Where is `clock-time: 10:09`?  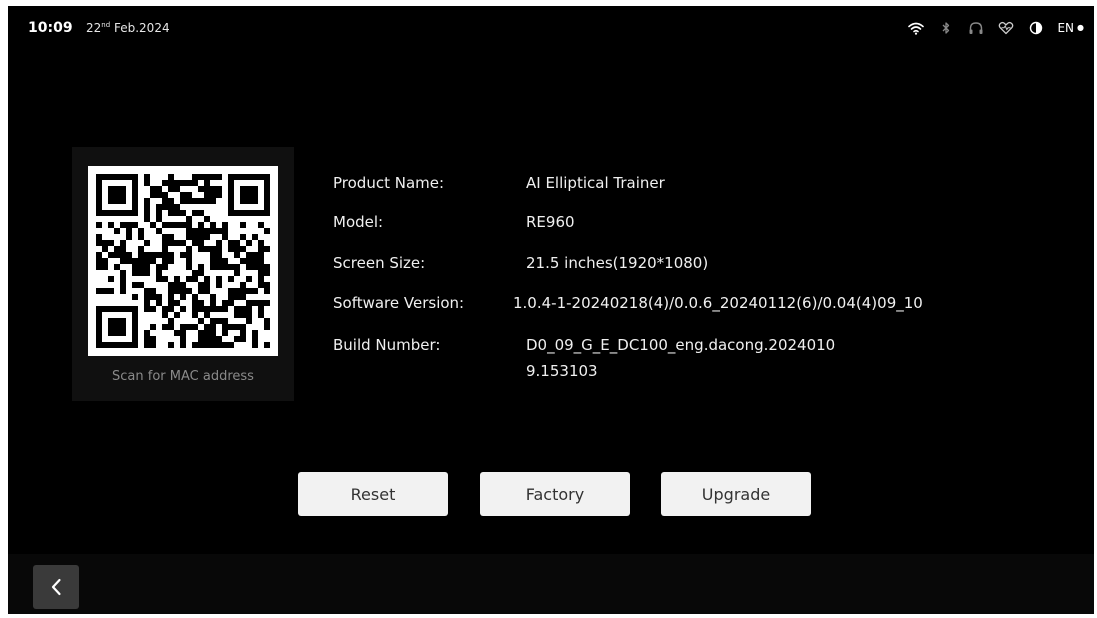
clock-time: 10:09 is located at coordinates (50, 28).